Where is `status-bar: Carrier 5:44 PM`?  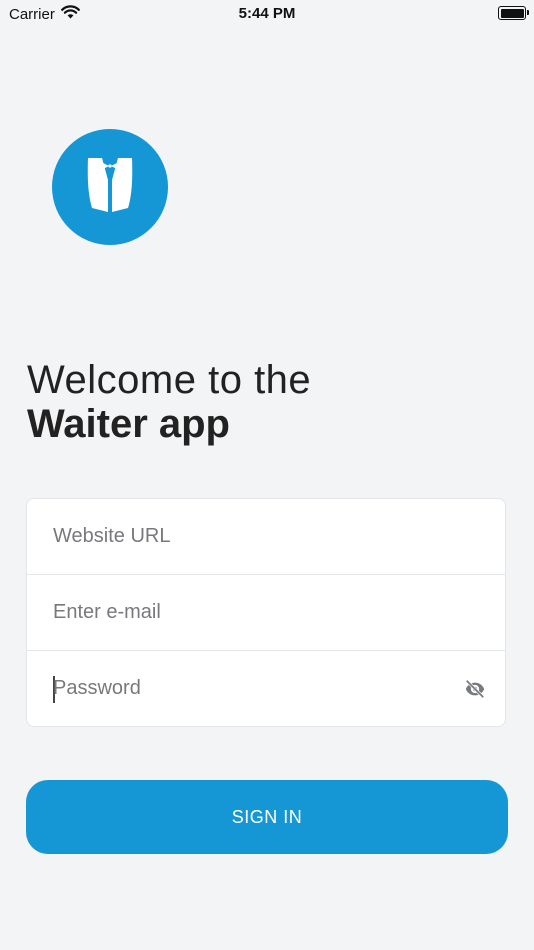
status-bar: Carrier 5:44 PM is located at coordinates (267, 15).